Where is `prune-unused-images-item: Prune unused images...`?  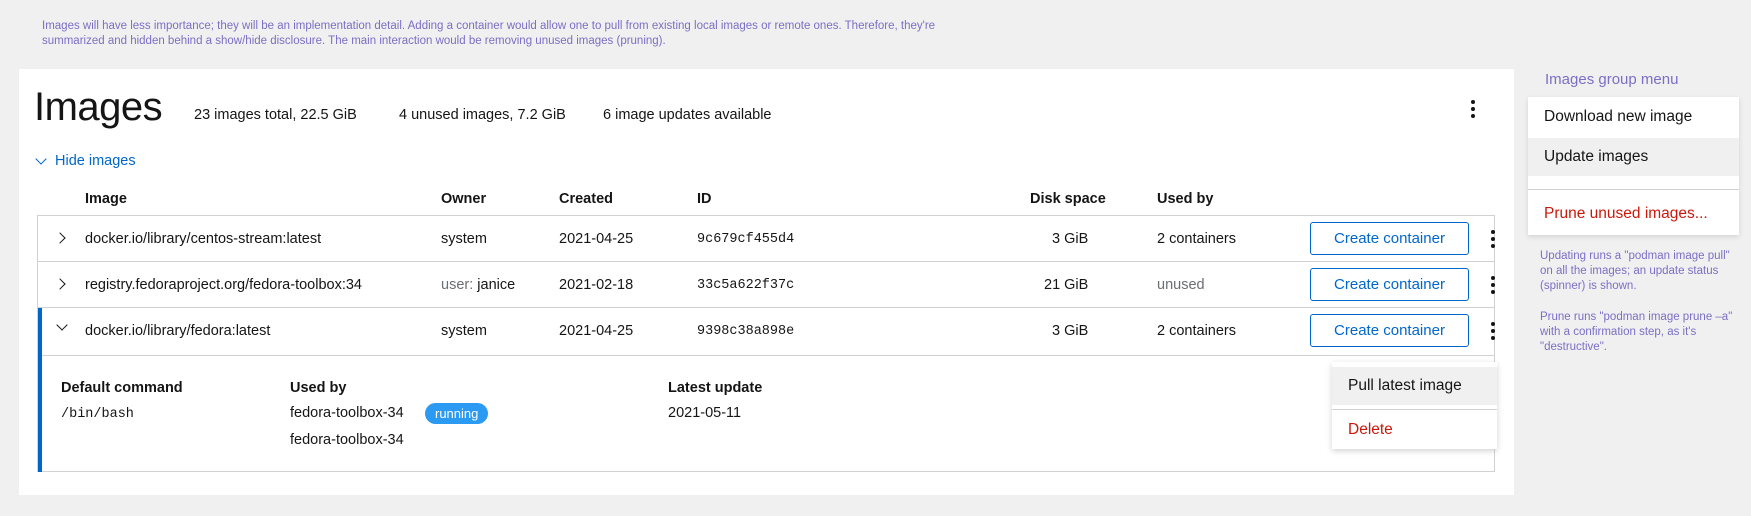
prune-unused-images-item: Prune unused images... is located at coordinates (1633, 214).